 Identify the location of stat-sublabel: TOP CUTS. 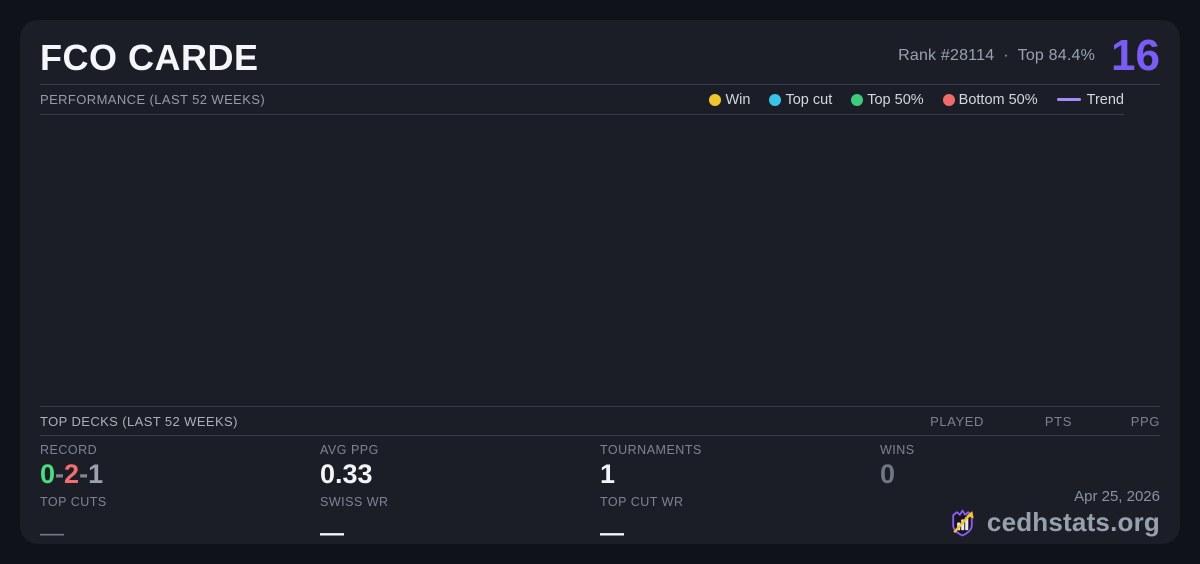
(73, 502).